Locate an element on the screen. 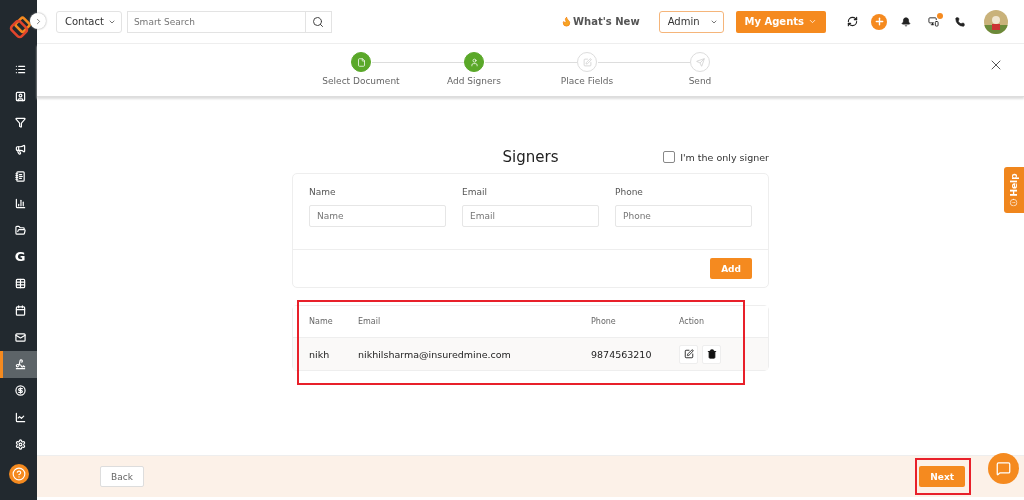 Image resolution: width=1024 pixels, height=500 pixels. column-header: Email is located at coordinates (370, 321).